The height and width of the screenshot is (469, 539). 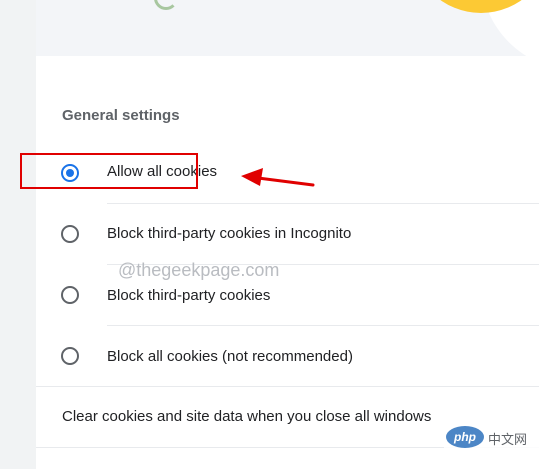 I want to click on radio-option-block-all: Block all cookies (not recommended), so click(x=287, y=356).